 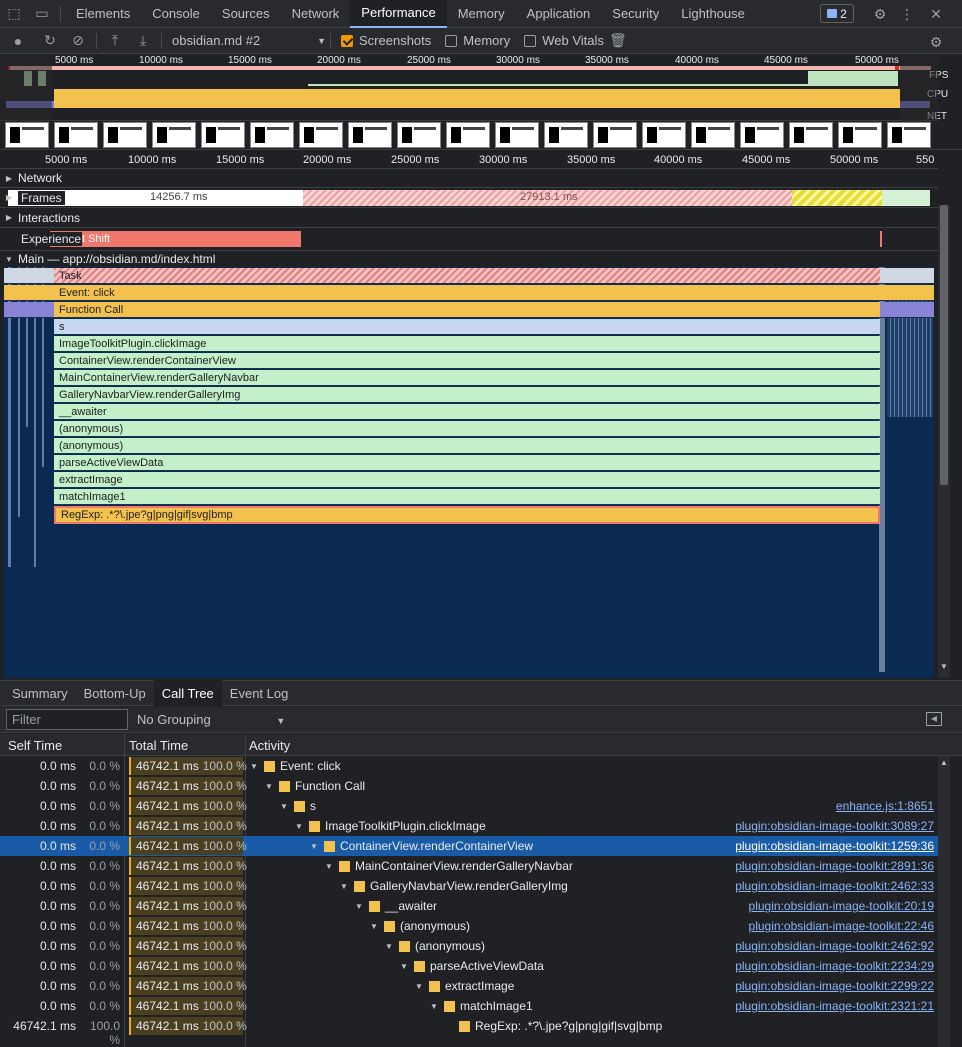 I want to click on tab-bottom-up: Bottom-Up, so click(x=115, y=693).